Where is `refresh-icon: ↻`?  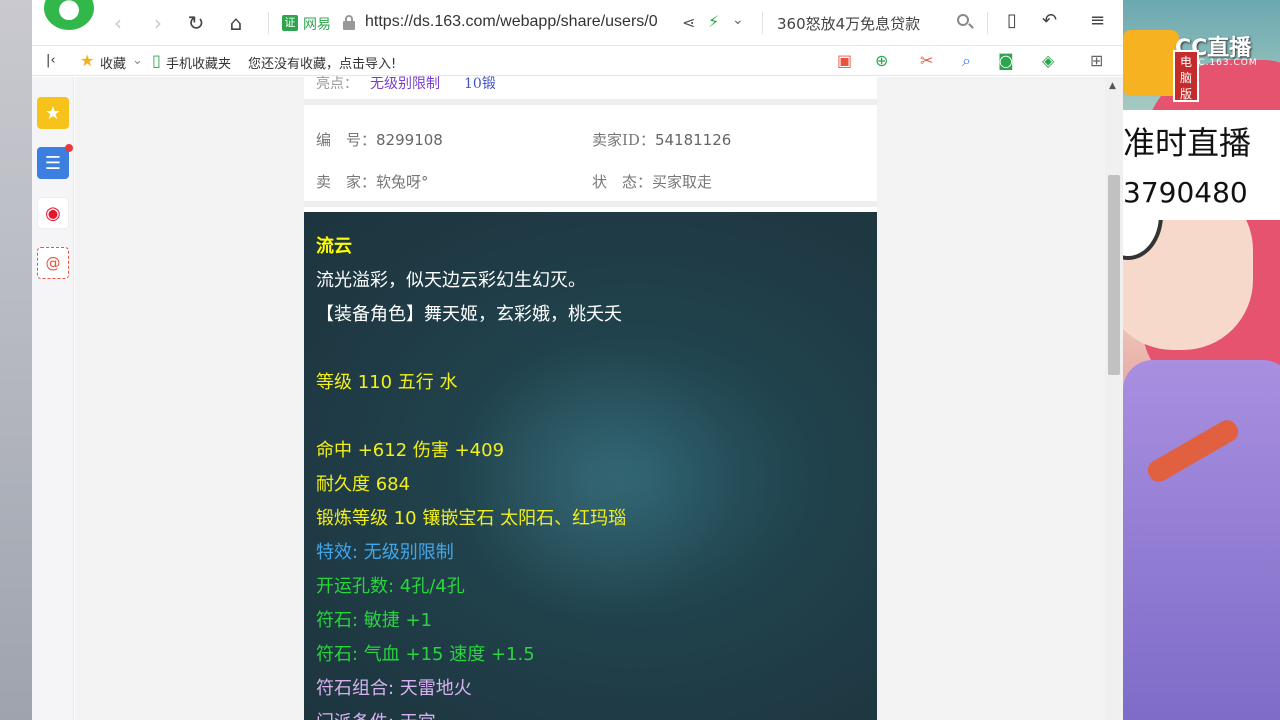 refresh-icon: ↻ is located at coordinates (196, 23).